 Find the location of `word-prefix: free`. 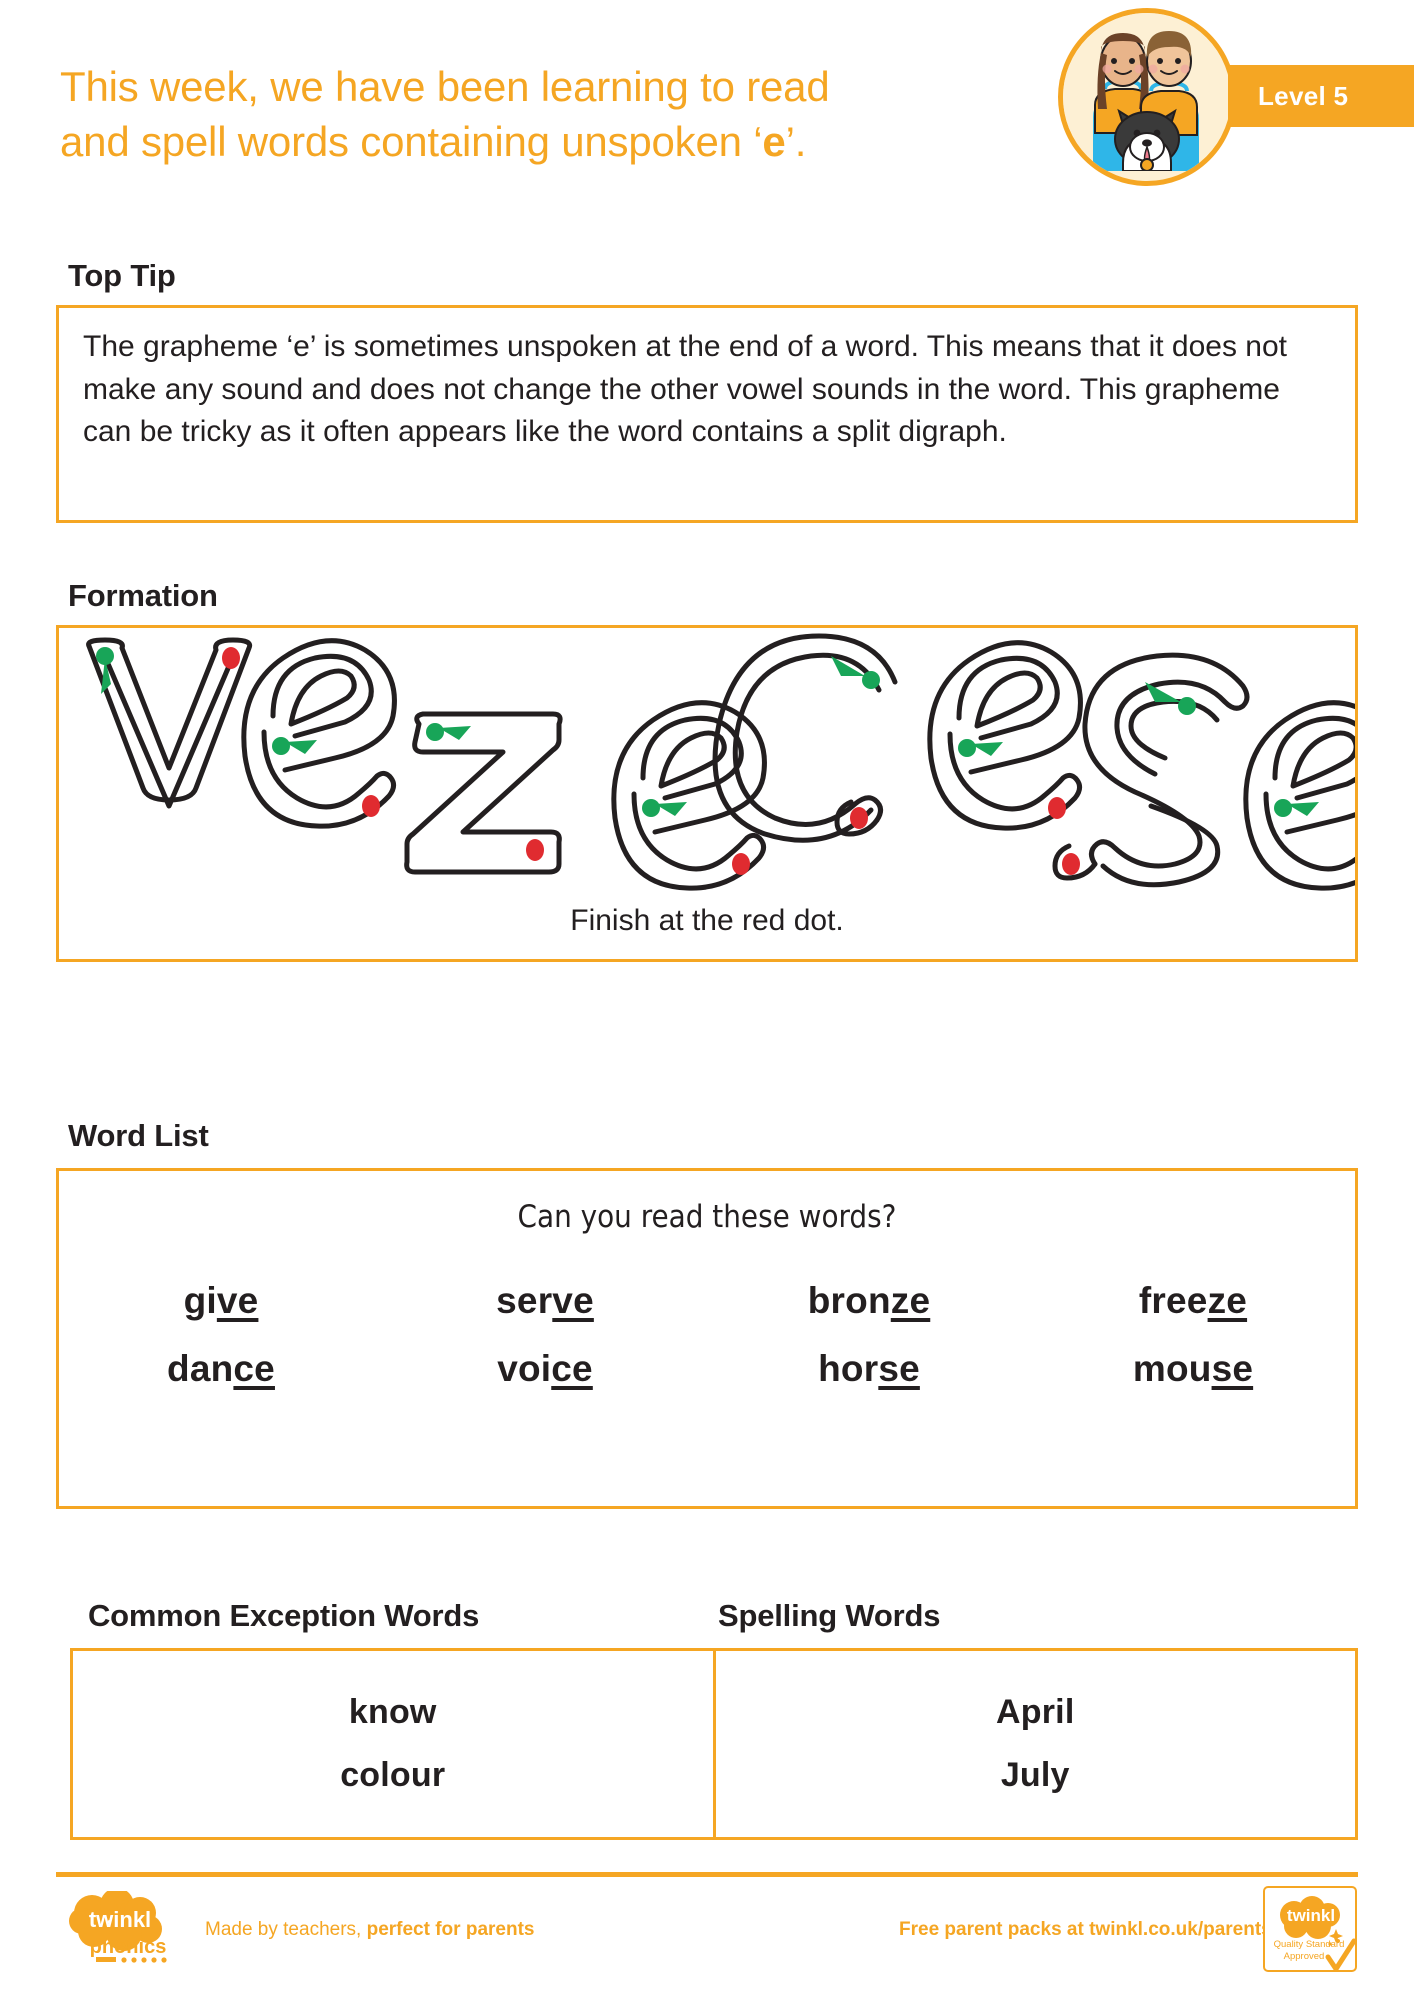

word-prefix: free is located at coordinates (1173, 1300).